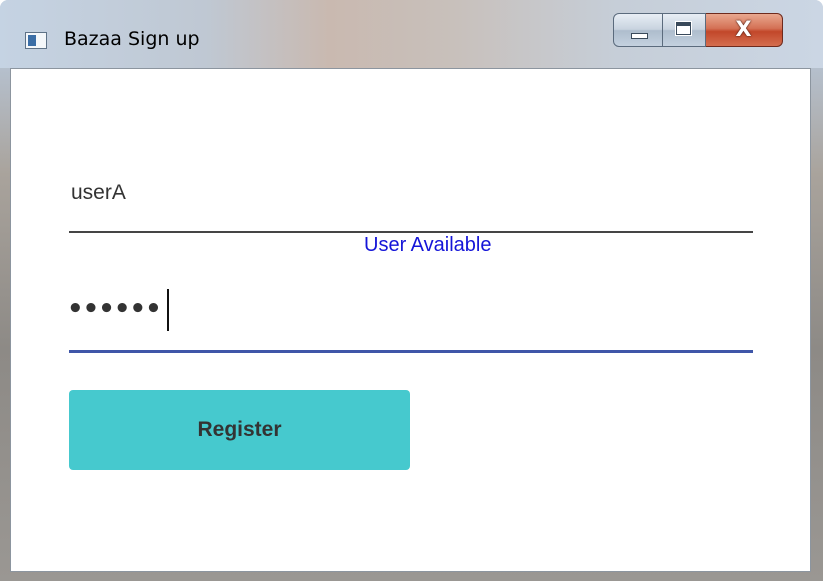 The height and width of the screenshot is (581, 823). I want to click on close-icon: X, so click(743, 29).